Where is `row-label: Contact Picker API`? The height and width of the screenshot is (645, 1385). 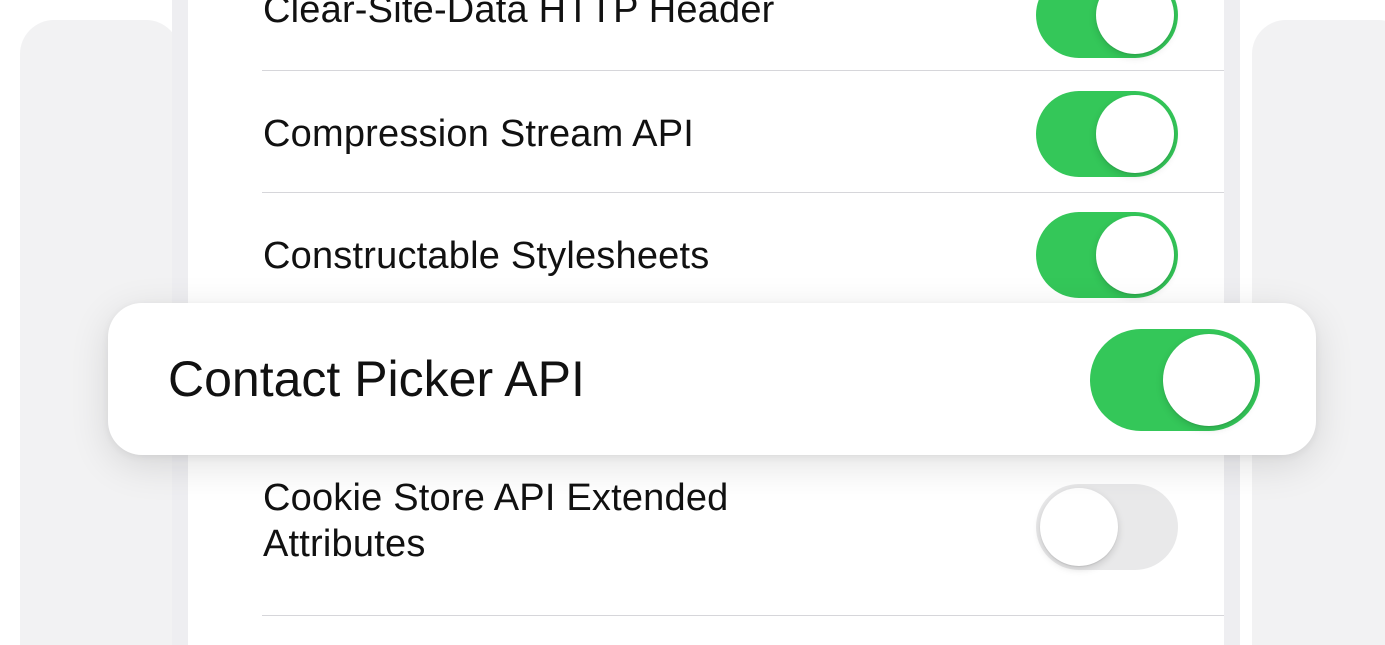 row-label: Contact Picker API is located at coordinates (376, 379).